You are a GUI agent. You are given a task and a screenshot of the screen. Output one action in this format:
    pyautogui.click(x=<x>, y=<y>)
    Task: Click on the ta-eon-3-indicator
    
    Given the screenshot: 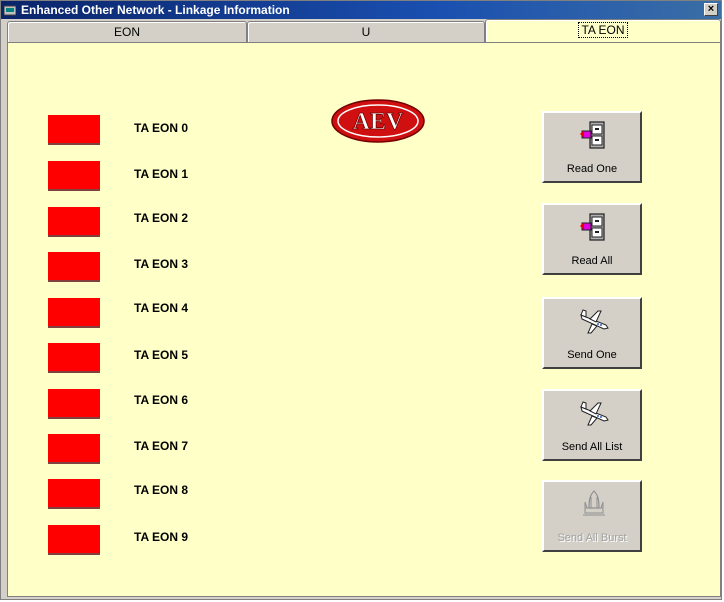 What is the action you would take?
    pyautogui.click(x=74, y=267)
    